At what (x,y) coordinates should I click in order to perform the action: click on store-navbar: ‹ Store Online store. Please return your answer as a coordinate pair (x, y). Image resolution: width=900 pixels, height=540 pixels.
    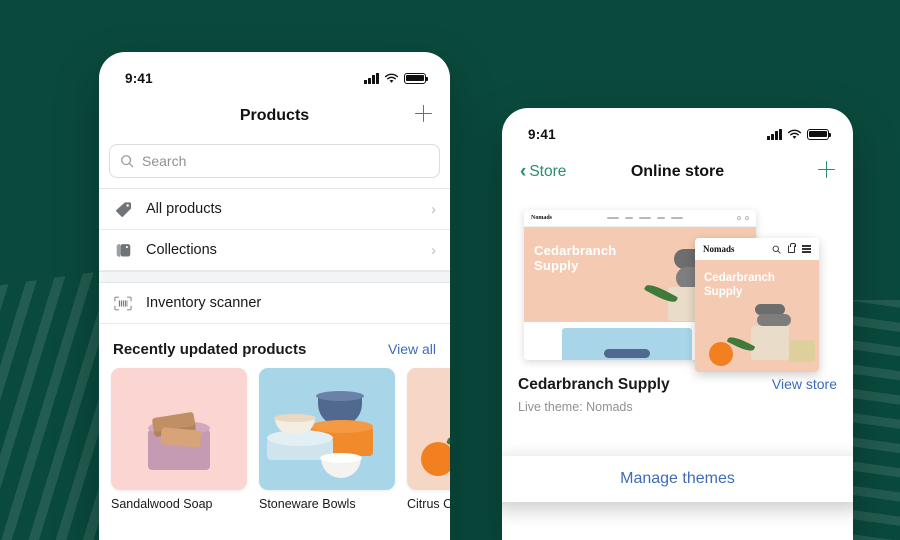
    Looking at the image, I should click on (677, 172).